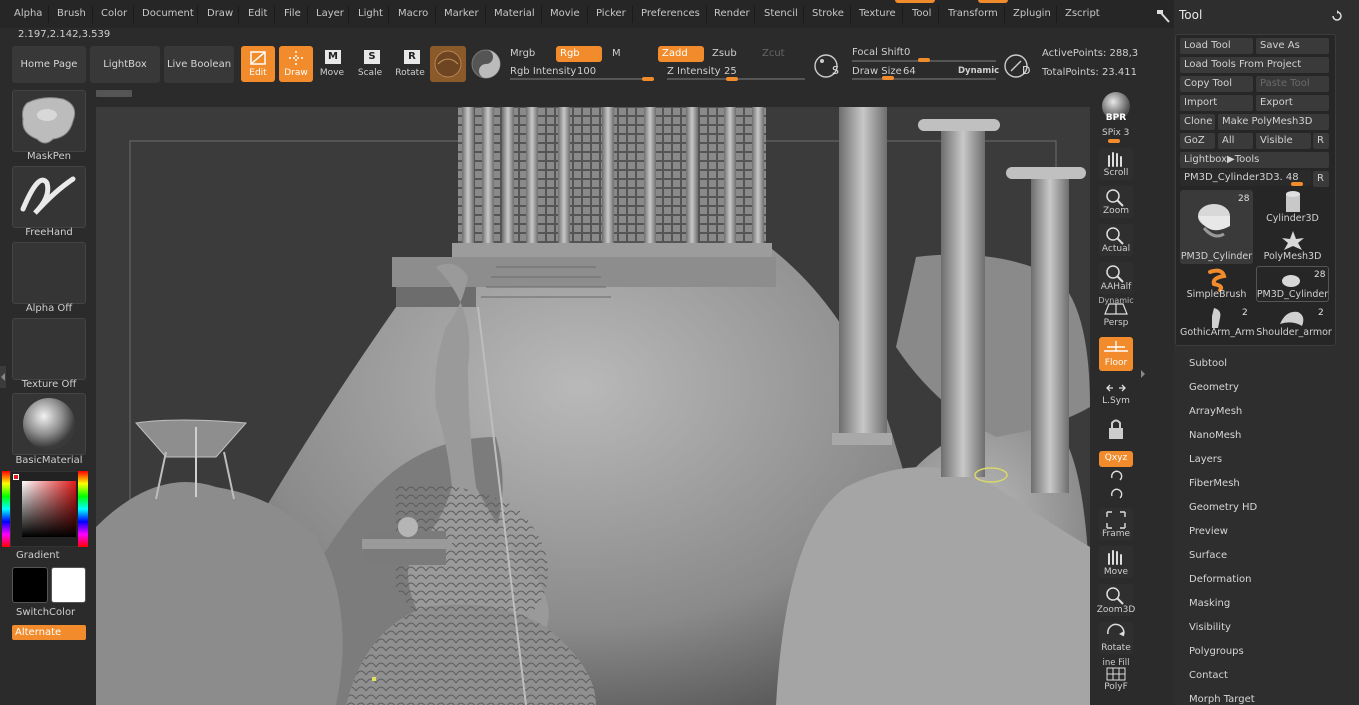  I want to click on home-page-button: Home Page, so click(49, 64).